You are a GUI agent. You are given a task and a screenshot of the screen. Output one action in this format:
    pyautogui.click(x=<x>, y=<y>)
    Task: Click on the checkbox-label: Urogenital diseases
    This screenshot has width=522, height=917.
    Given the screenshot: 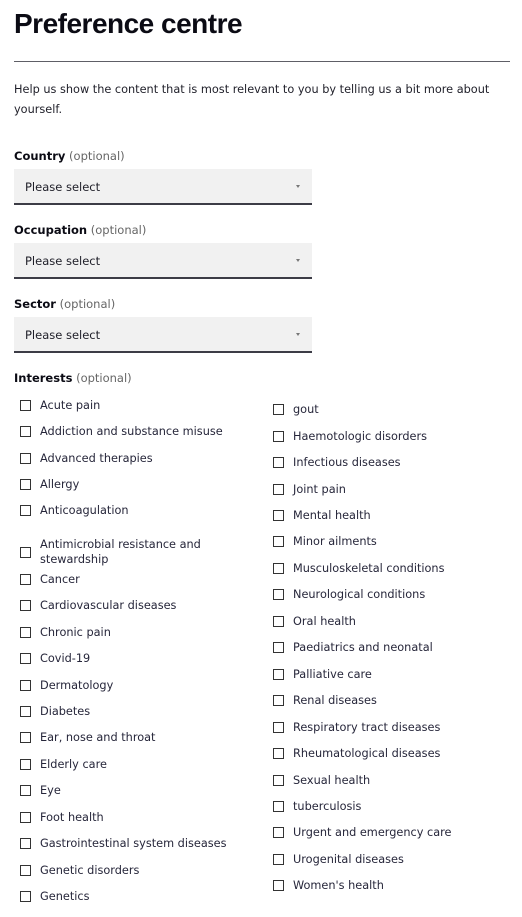 What is the action you would take?
    pyautogui.click(x=348, y=859)
    